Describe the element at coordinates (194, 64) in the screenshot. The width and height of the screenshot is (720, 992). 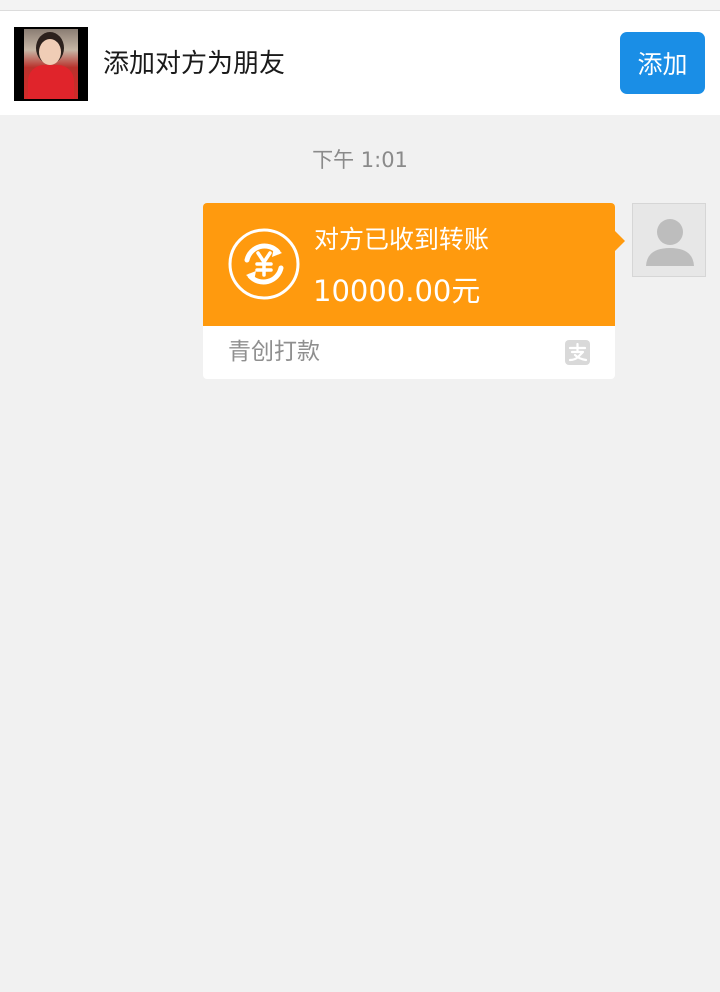
I see `add-friend-prompt: 添加对方为朋友` at that location.